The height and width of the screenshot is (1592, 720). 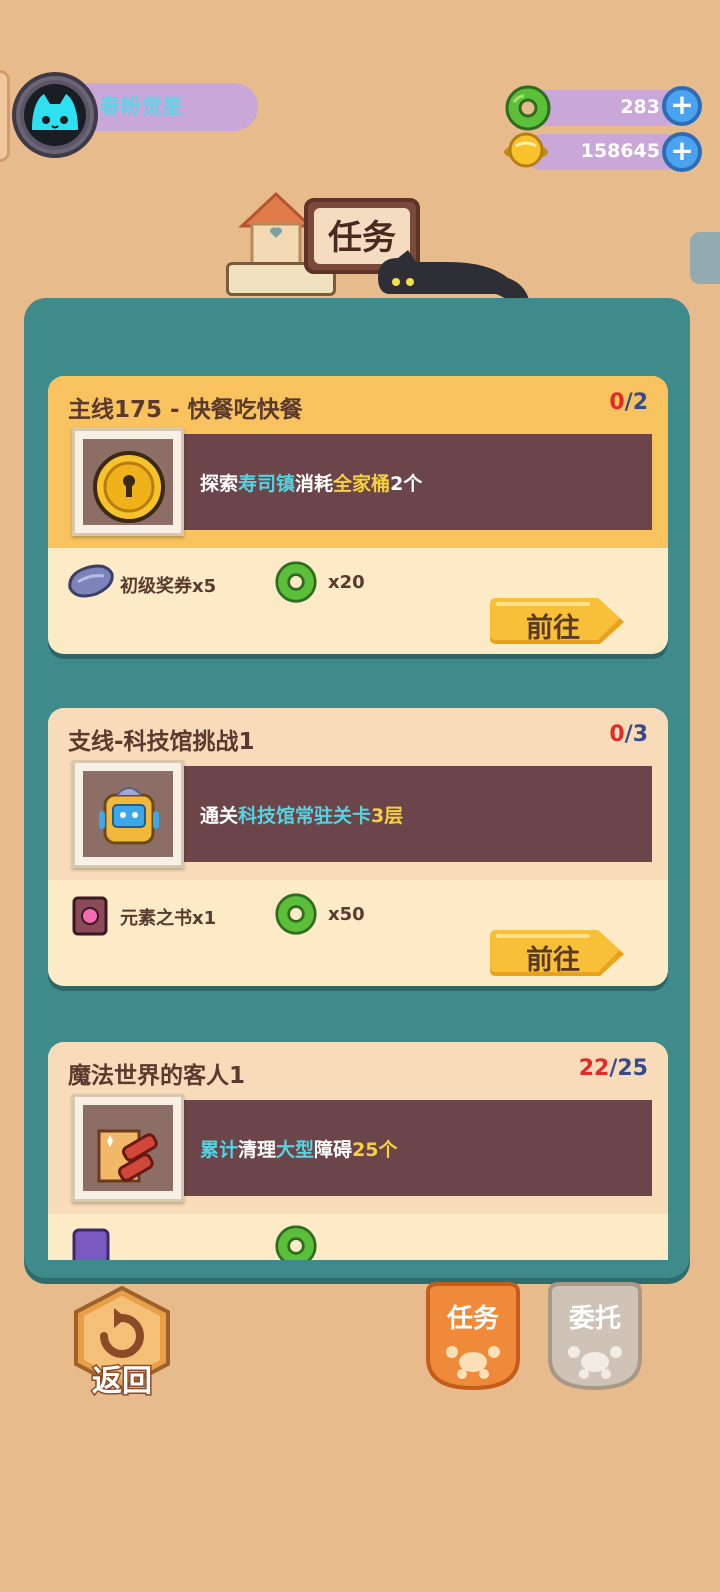 I want to click on robot-icon, so click(x=129, y=816).